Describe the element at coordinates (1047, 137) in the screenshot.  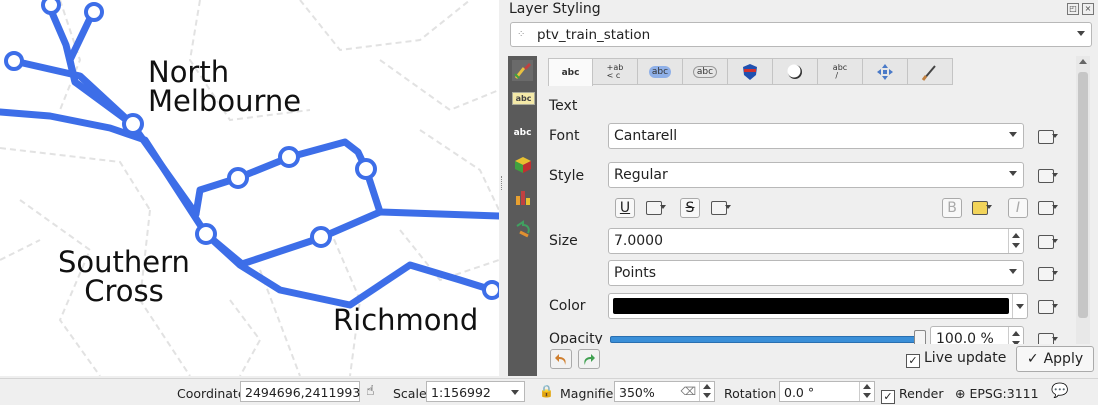
I see `font-override-button` at that location.